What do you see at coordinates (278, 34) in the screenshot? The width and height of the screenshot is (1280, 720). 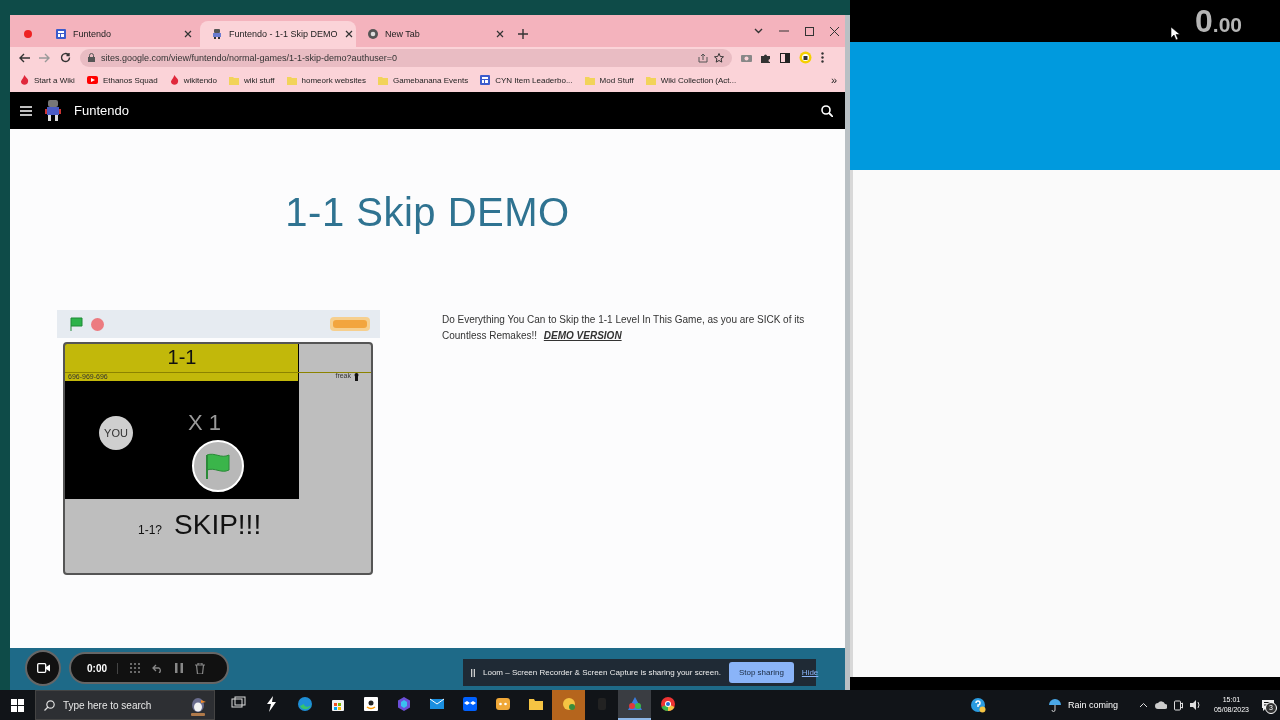 I see `browser-tab: Funtendo - 1-1 Skip DEMO` at bounding box center [278, 34].